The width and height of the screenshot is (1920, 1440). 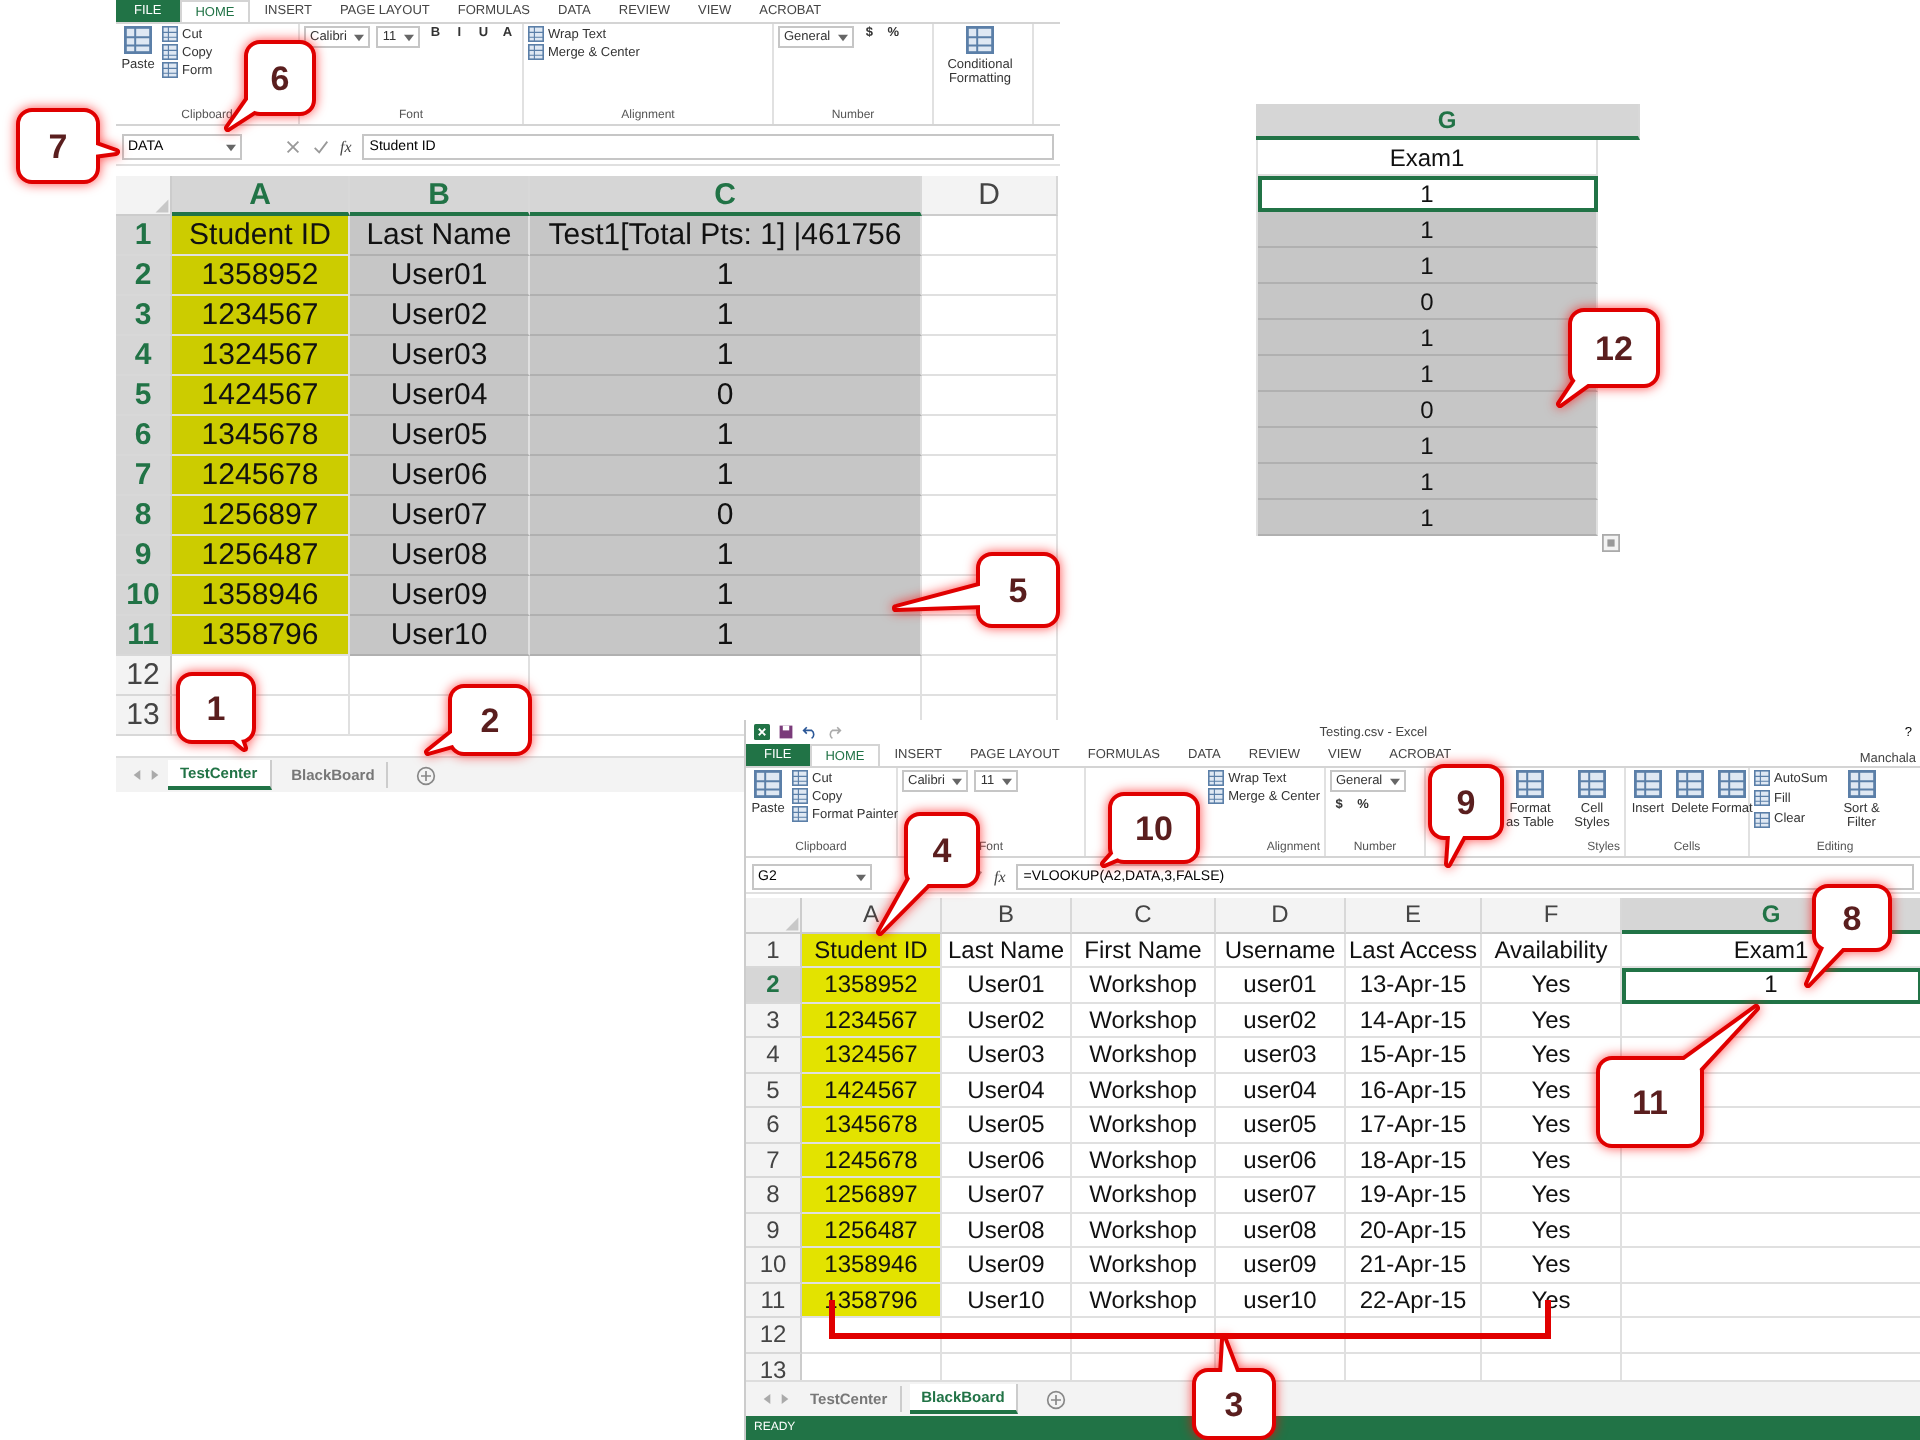 What do you see at coordinates (810, 732) in the screenshot?
I see `undo-icon` at bounding box center [810, 732].